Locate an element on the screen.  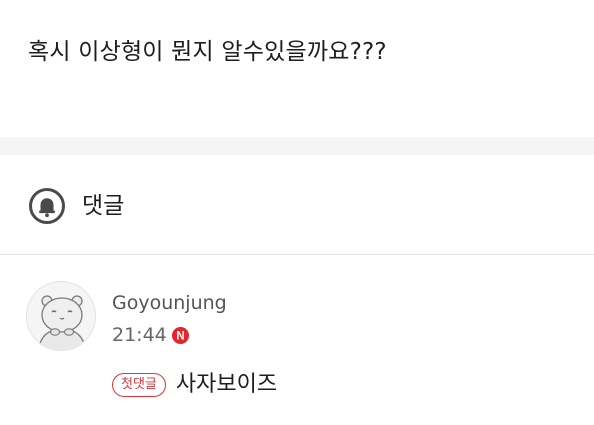
new-badge-icon: N is located at coordinates (180, 335).